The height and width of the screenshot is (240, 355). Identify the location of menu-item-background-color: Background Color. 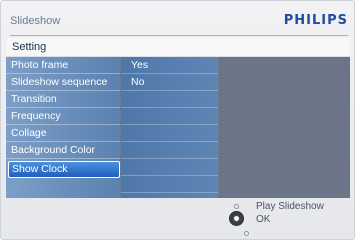
(63, 150).